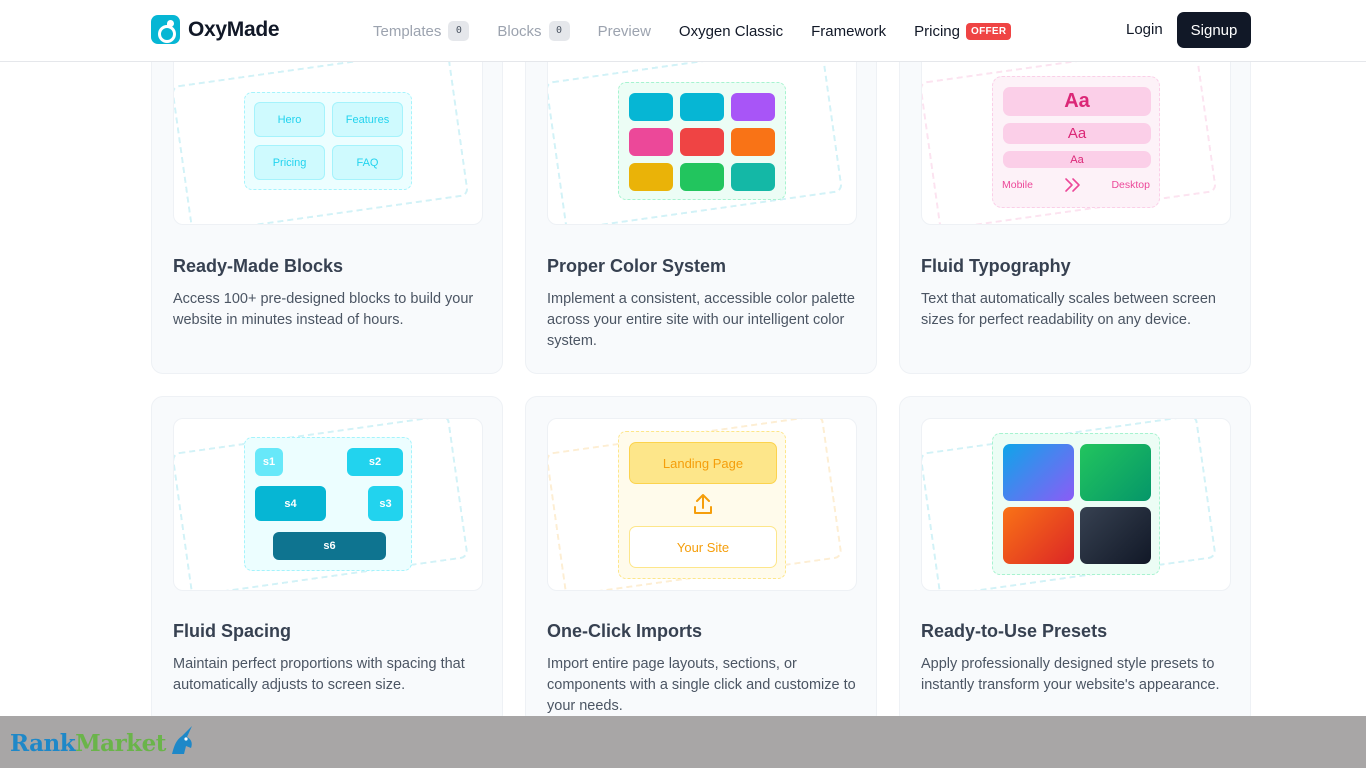  I want to click on spacing-box: s1 s2 s4 s3 s6, so click(328, 504).